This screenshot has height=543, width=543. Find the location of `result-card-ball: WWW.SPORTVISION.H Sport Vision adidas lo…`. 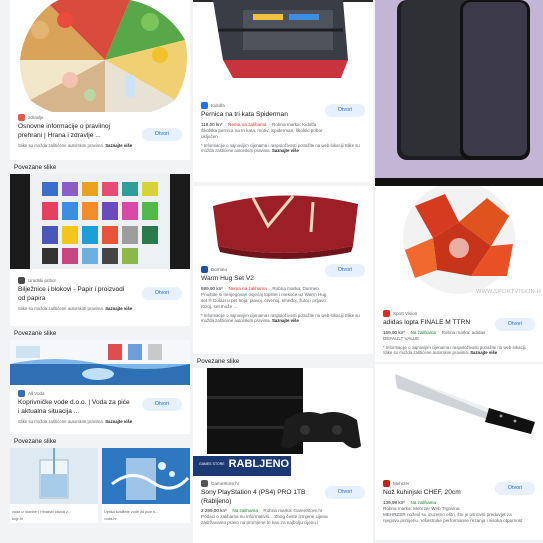

result-card-ball: WWW.SPORTVISION.H Sport Vision adidas lo… is located at coordinates (459, 274).